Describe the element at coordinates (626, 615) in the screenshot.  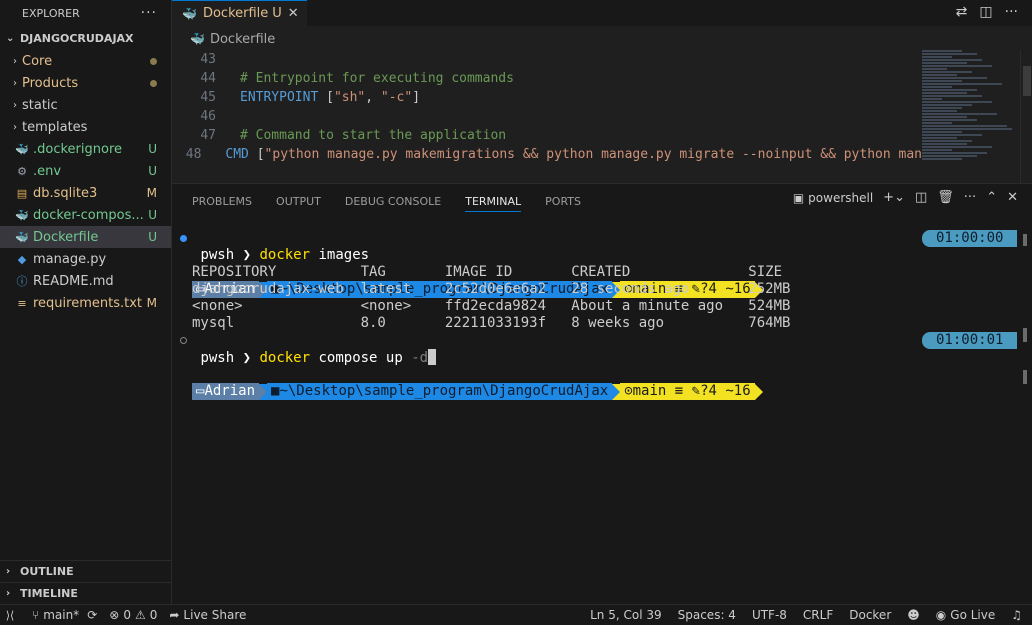
I see `cursor-position: Ln 5, Col 39` at that location.